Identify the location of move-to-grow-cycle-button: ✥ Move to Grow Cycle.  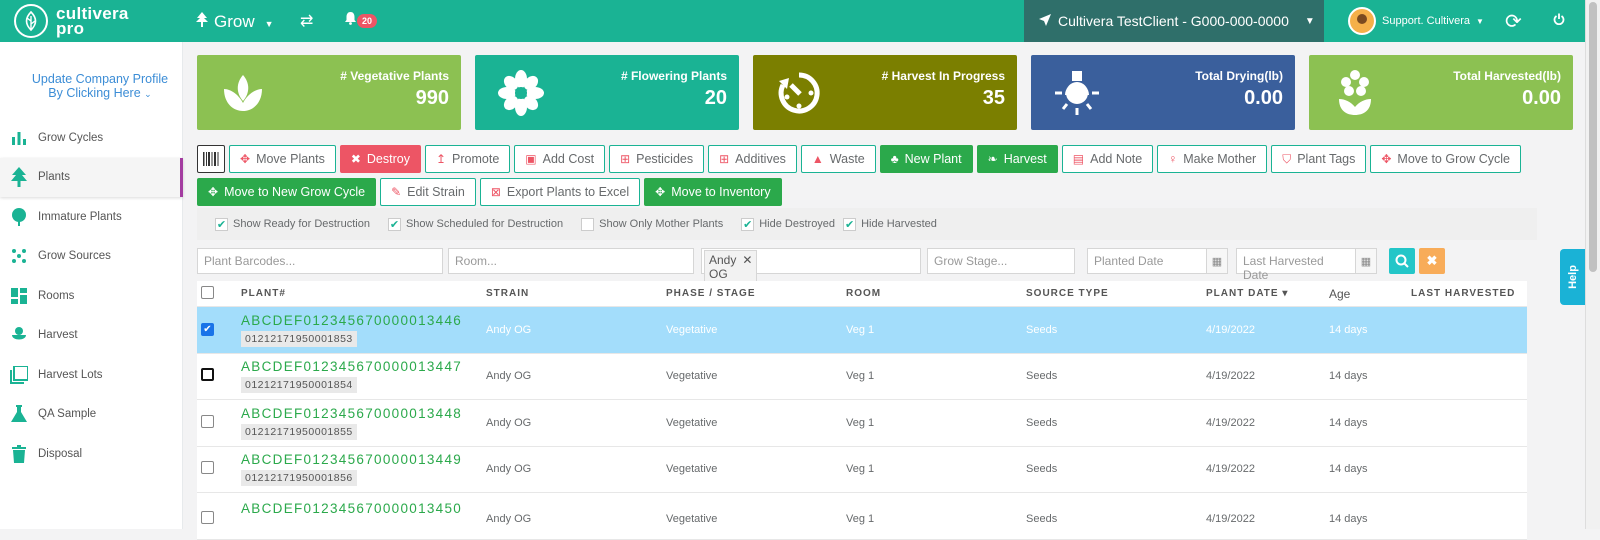
(1445, 159).